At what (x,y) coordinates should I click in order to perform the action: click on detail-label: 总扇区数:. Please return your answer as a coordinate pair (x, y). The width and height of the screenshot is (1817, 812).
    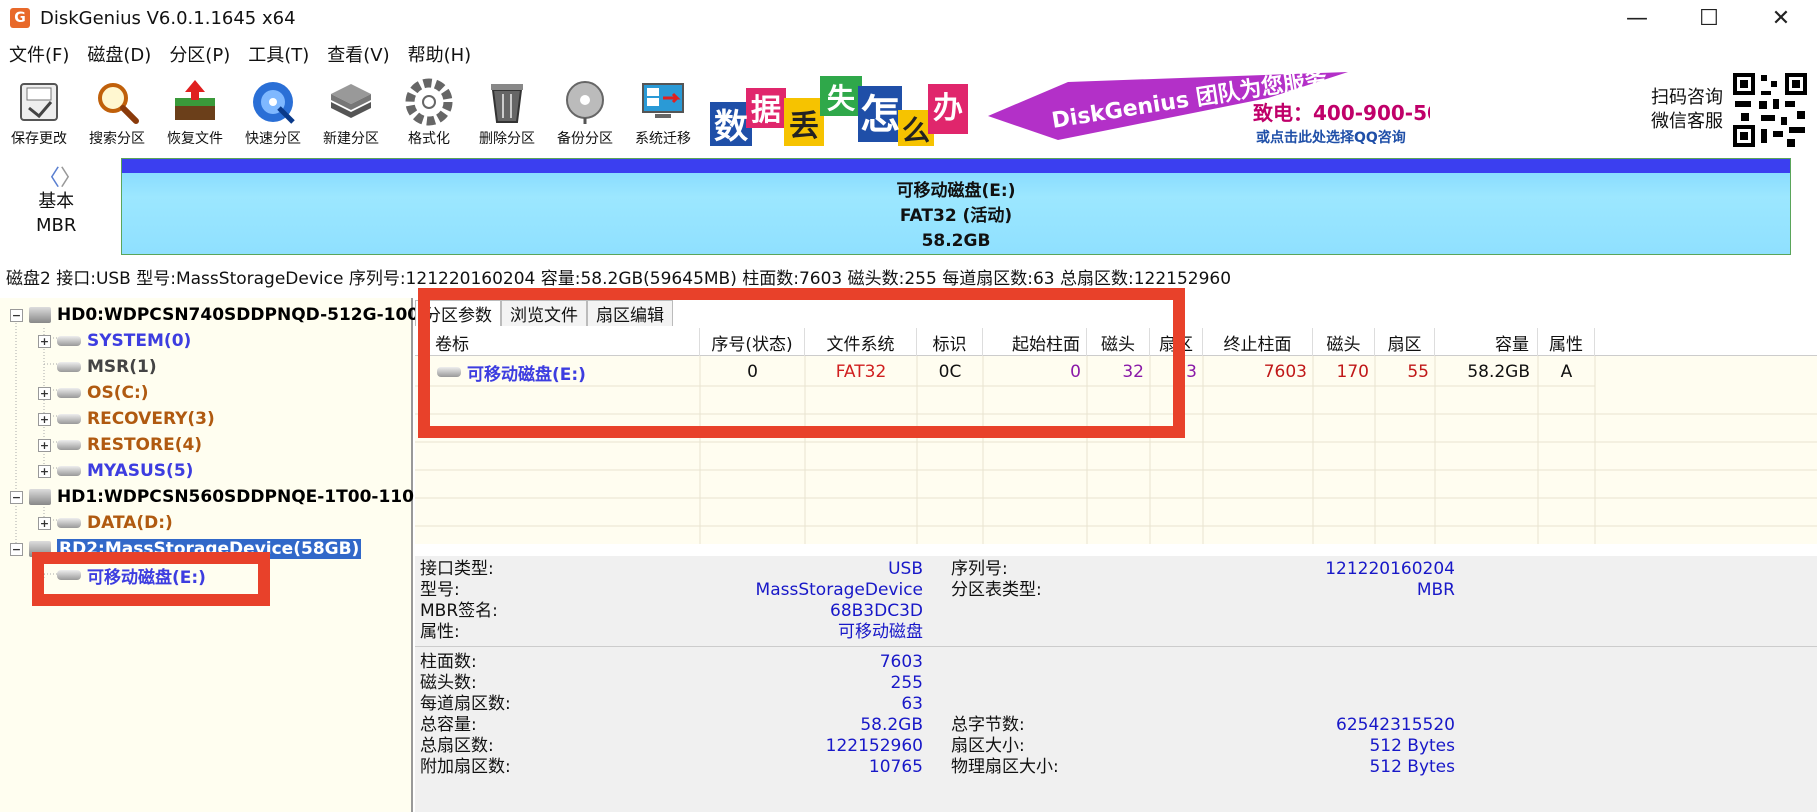
    Looking at the image, I should click on (457, 746).